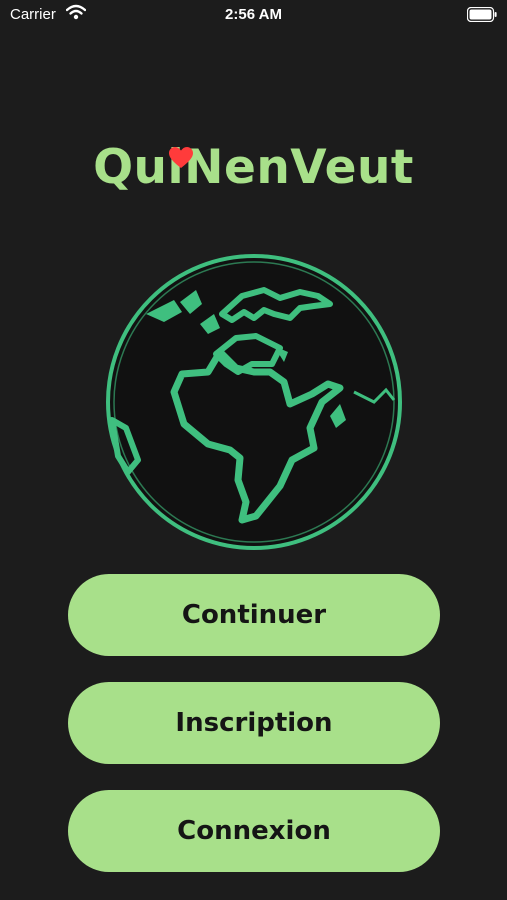  I want to click on continue-button-label: Continuer, so click(254, 615).